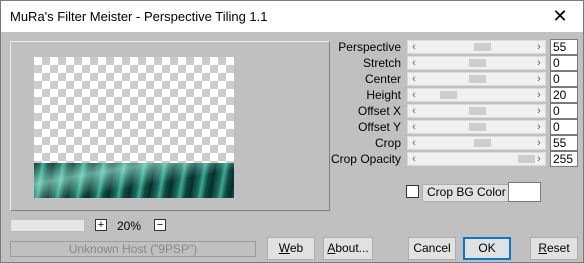 The height and width of the screenshot is (263, 584). What do you see at coordinates (47, 225) in the screenshot?
I see `zoom-slider` at bounding box center [47, 225].